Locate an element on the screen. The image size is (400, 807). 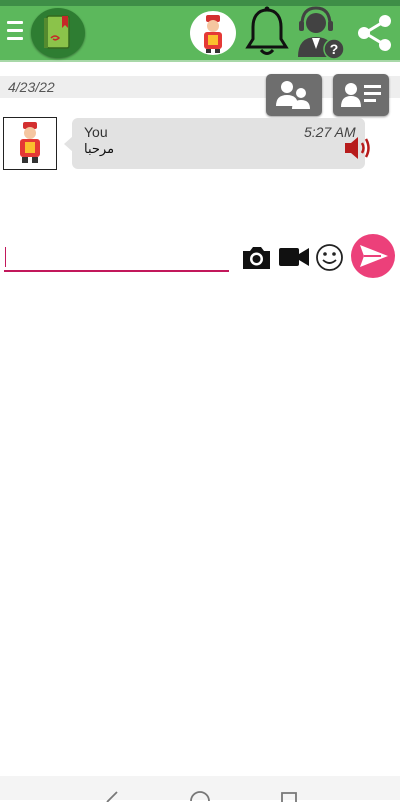
avatar-icon is located at coordinates (213, 33).